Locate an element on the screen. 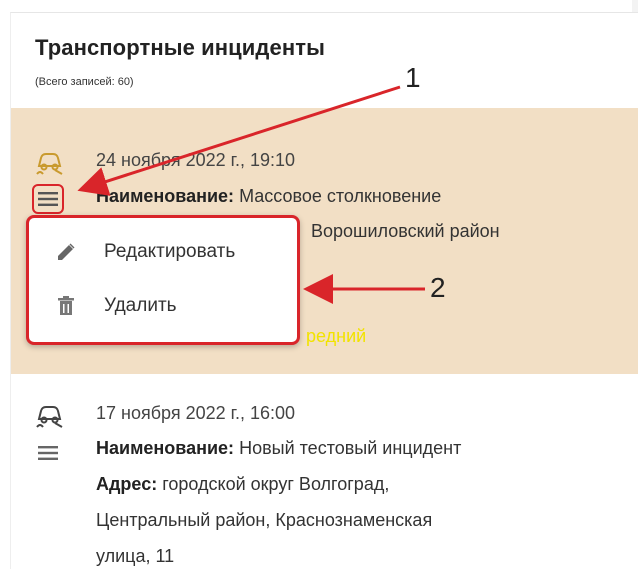 This screenshot has height=569, width=638. callout-number-1: 1 is located at coordinates (413, 77).